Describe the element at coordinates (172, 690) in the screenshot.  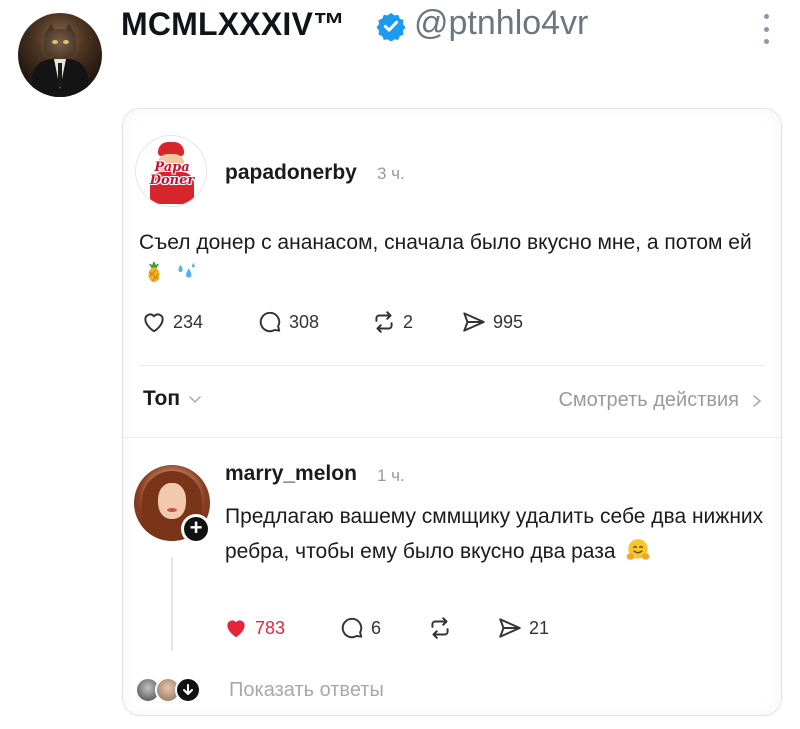
I see `reply-avatars` at that location.